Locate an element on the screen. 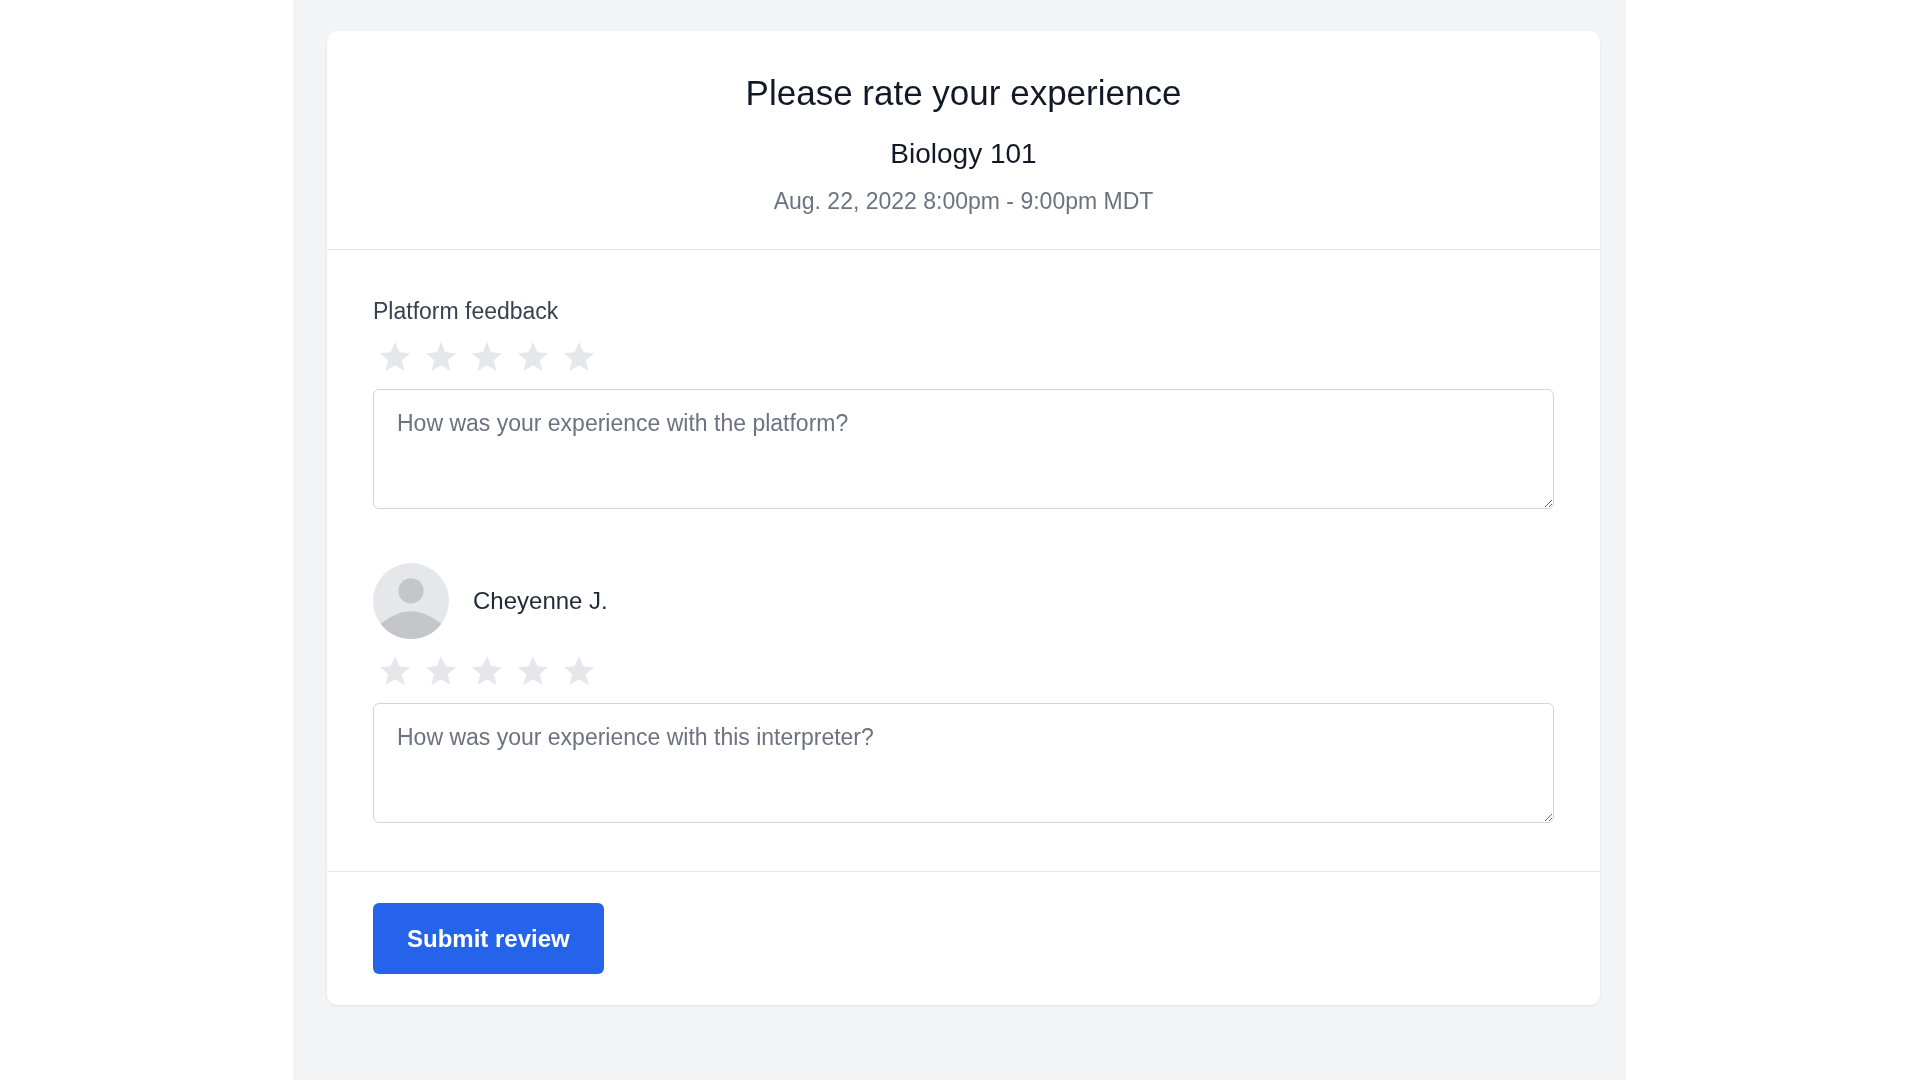  submit-button: Submit review is located at coordinates (488, 938).